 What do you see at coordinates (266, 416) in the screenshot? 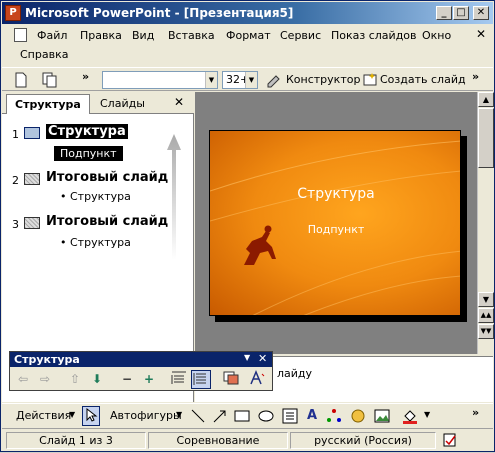
I see `oval-icon` at bounding box center [266, 416].